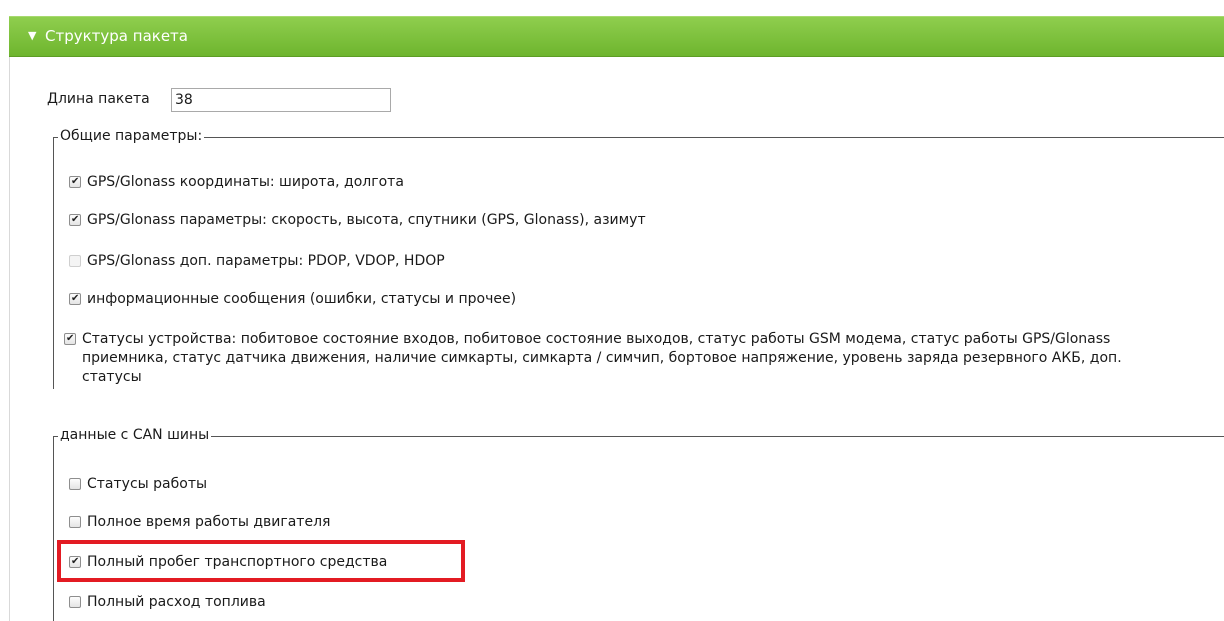 Image resolution: width=1224 pixels, height=621 pixels. Describe the element at coordinates (131, 136) in the screenshot. I see `general-params-legend: Общие параметры:` at that location.